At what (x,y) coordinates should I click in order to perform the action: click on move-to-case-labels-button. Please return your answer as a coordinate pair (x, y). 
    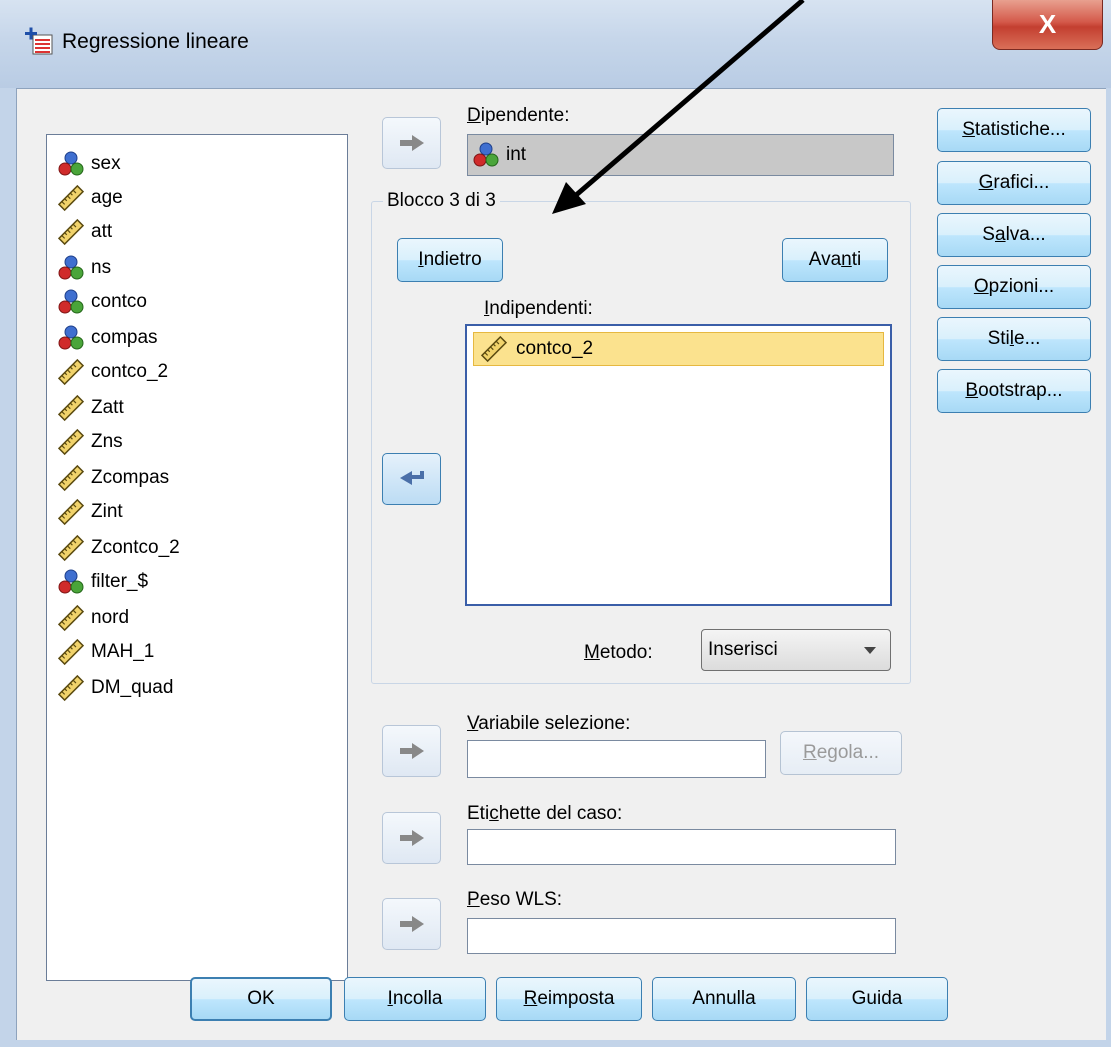
    Looking at the image, I should click on (411, 838).